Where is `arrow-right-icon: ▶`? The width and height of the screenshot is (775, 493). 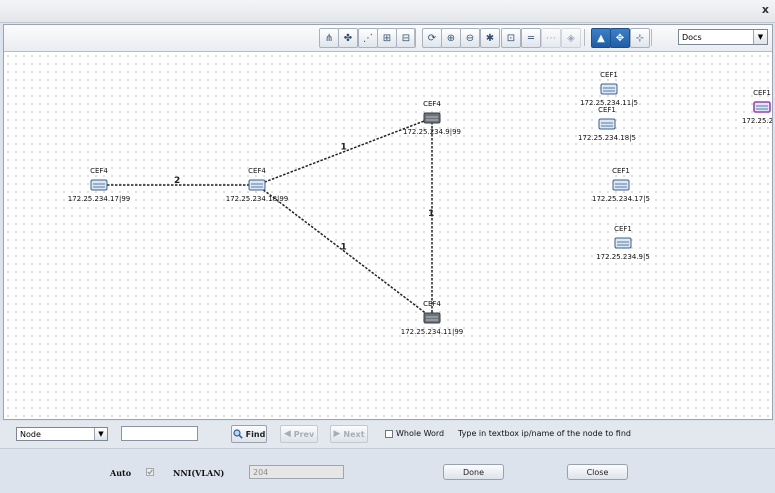 arrow-right-icon: ▶ is located at coordinates (337, 434).